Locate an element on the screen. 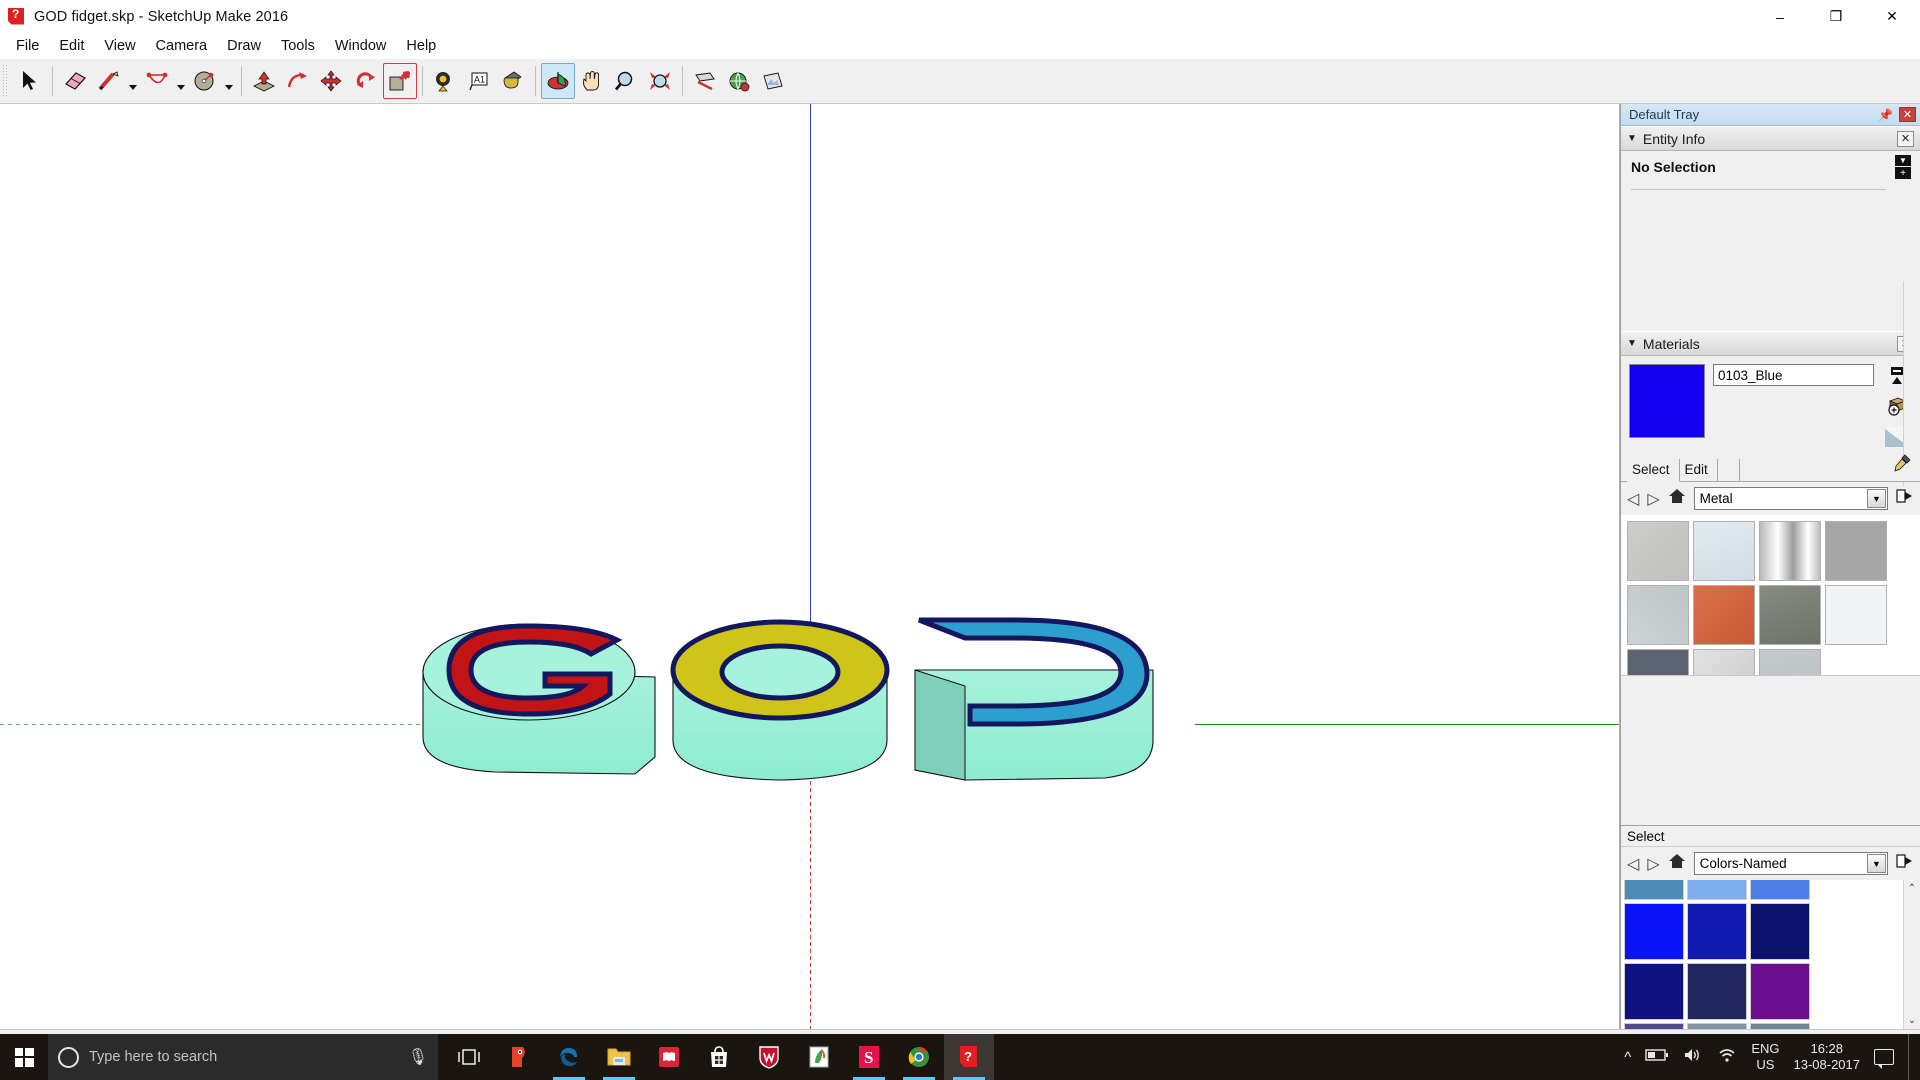 This screenshot has width=1920, height=1080. menu-window: Window is located at coordinates (361, 46).